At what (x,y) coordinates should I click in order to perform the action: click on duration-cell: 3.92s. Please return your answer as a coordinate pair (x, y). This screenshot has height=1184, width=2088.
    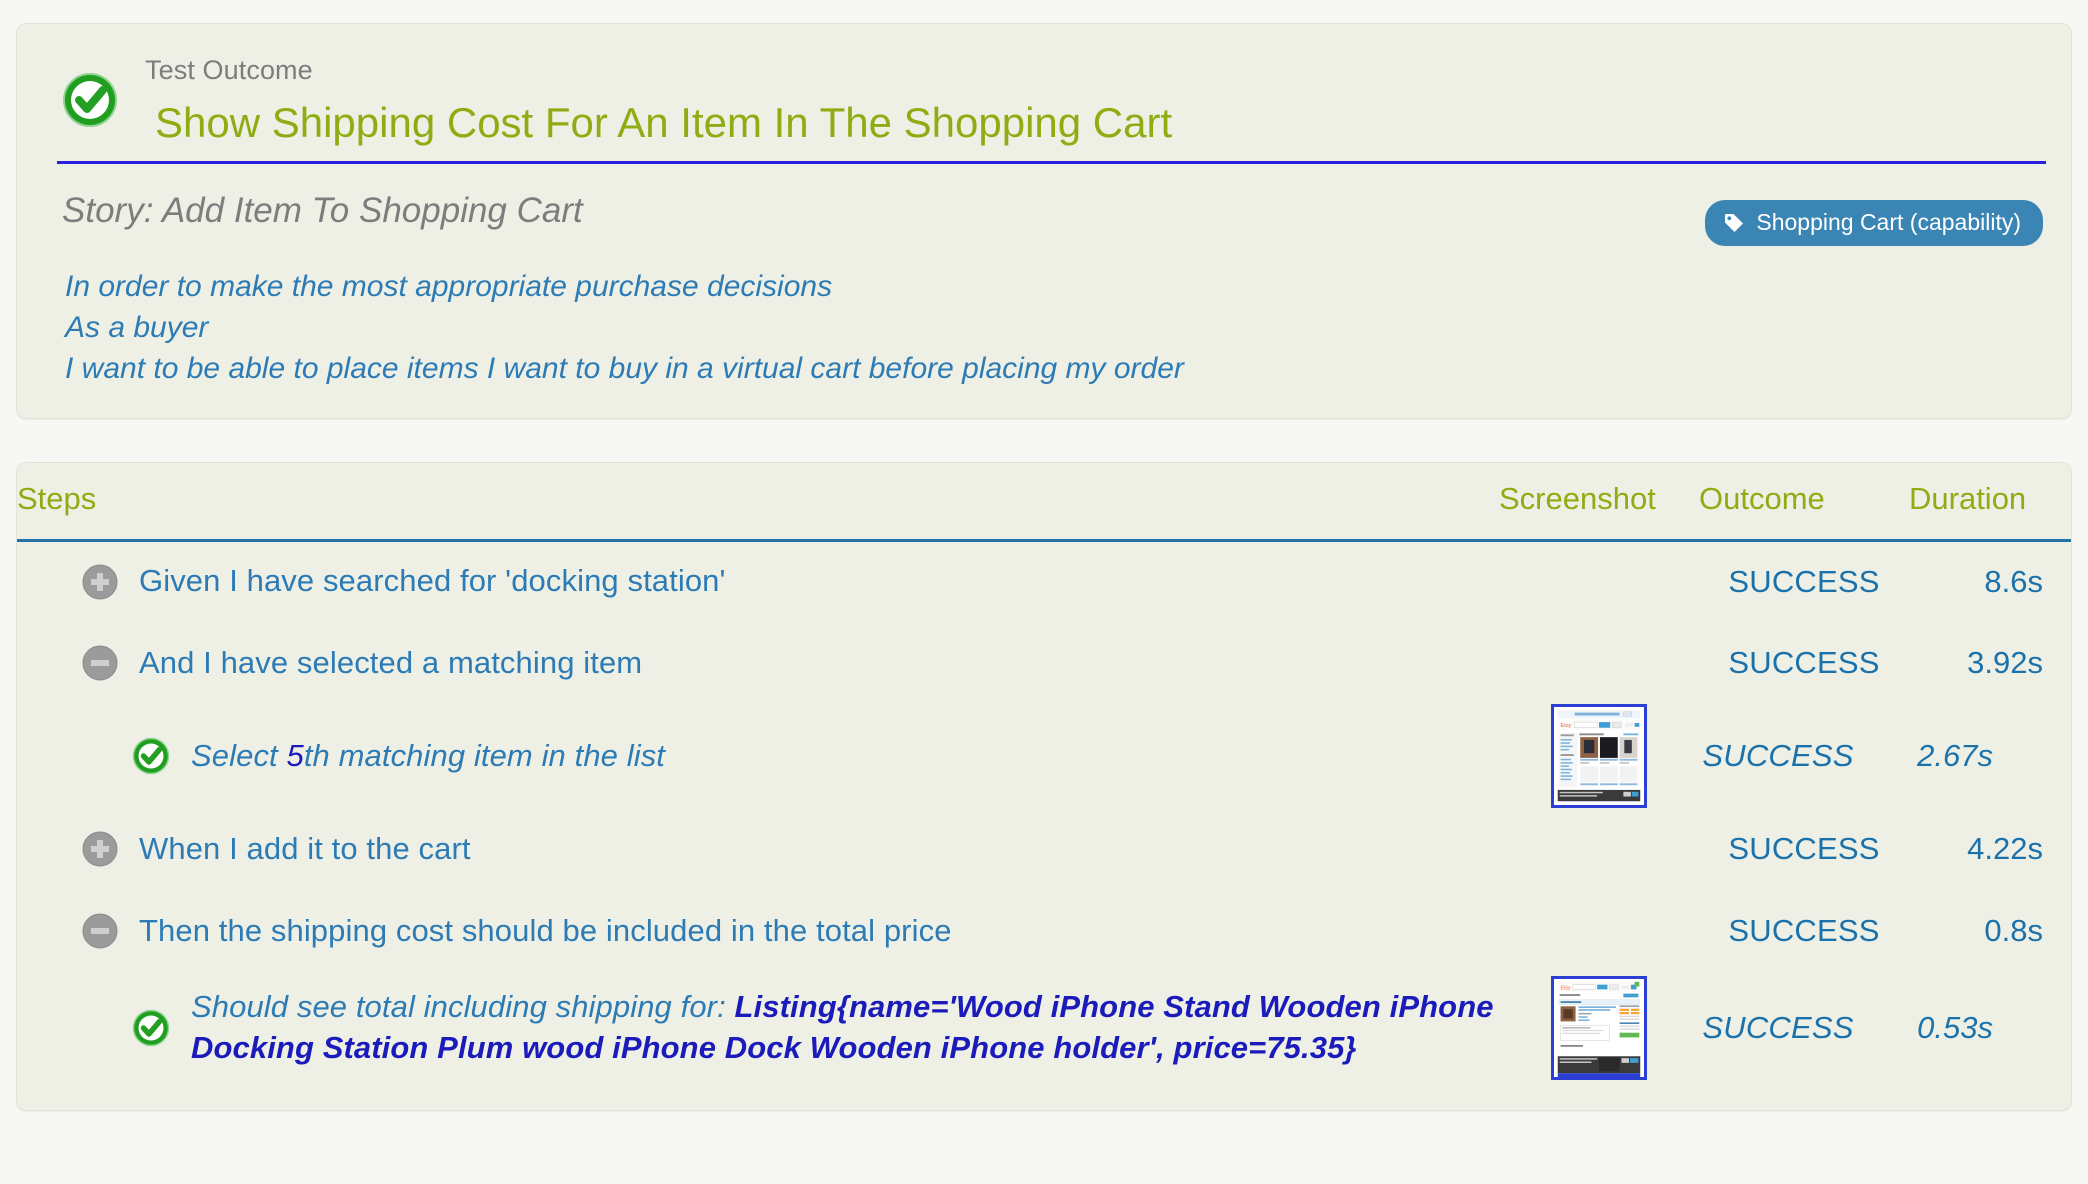
    Looking at the image, I should click on (2005, 663).